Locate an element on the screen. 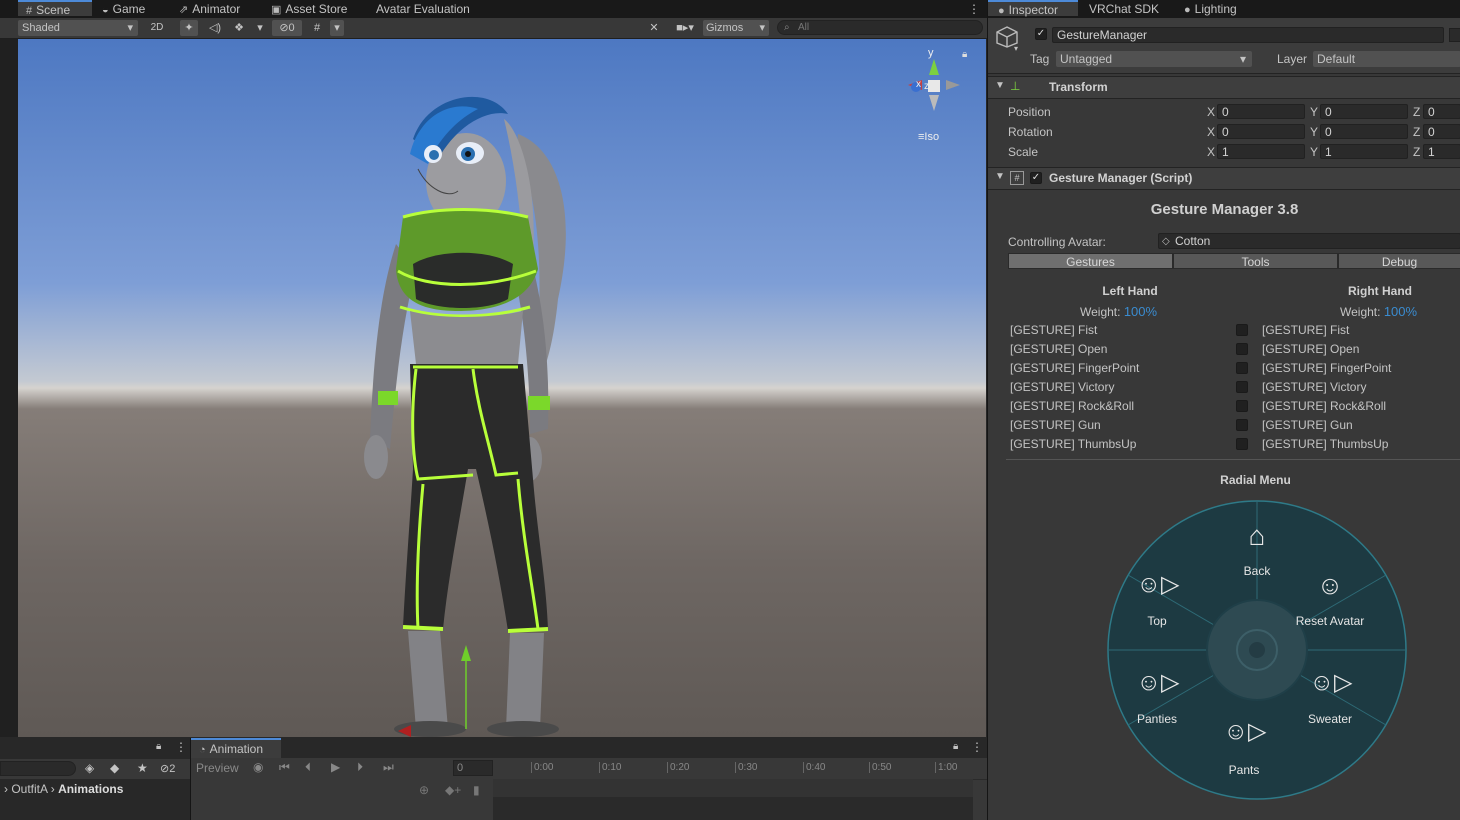 This screenshot has height=820, width=1460. object-name-field: GestureManager is located at coordinates (1248, 35).